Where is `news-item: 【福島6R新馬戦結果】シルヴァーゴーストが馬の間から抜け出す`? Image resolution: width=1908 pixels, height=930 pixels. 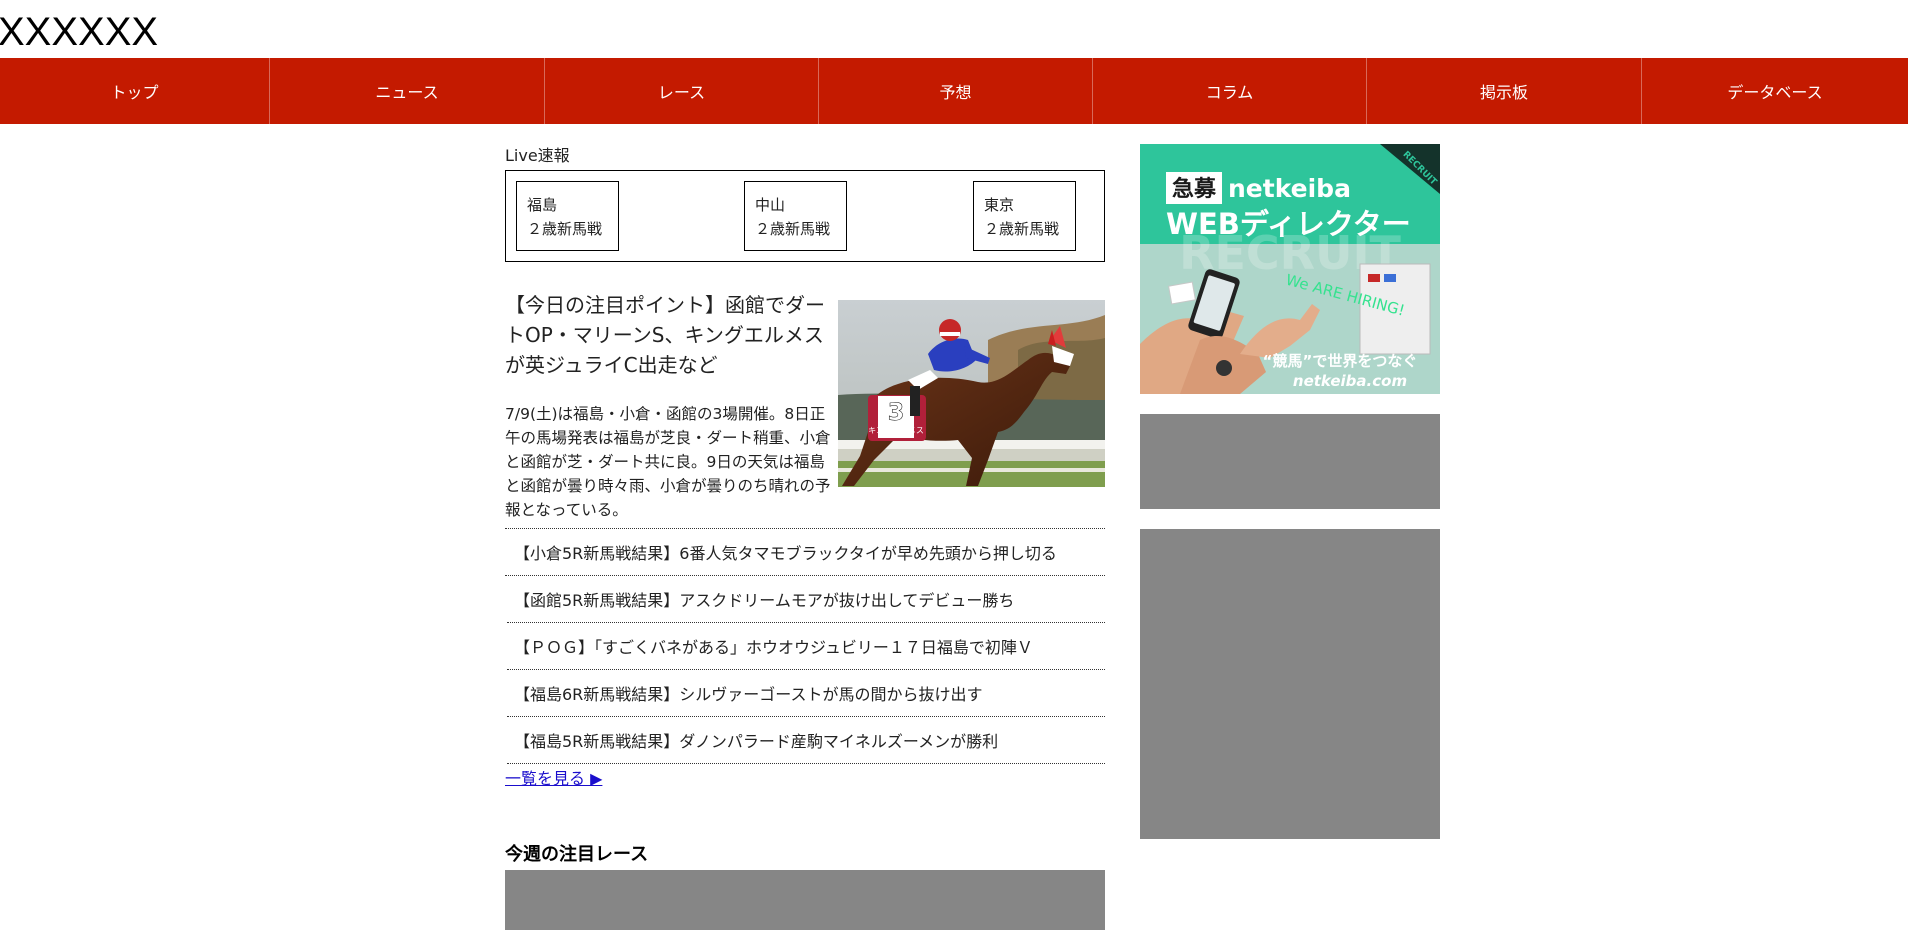
news-item: 【福島6R新馬戦結果】シルヴァーゴーストが馬の間から抜け出す is located at coordinates (806, 693).